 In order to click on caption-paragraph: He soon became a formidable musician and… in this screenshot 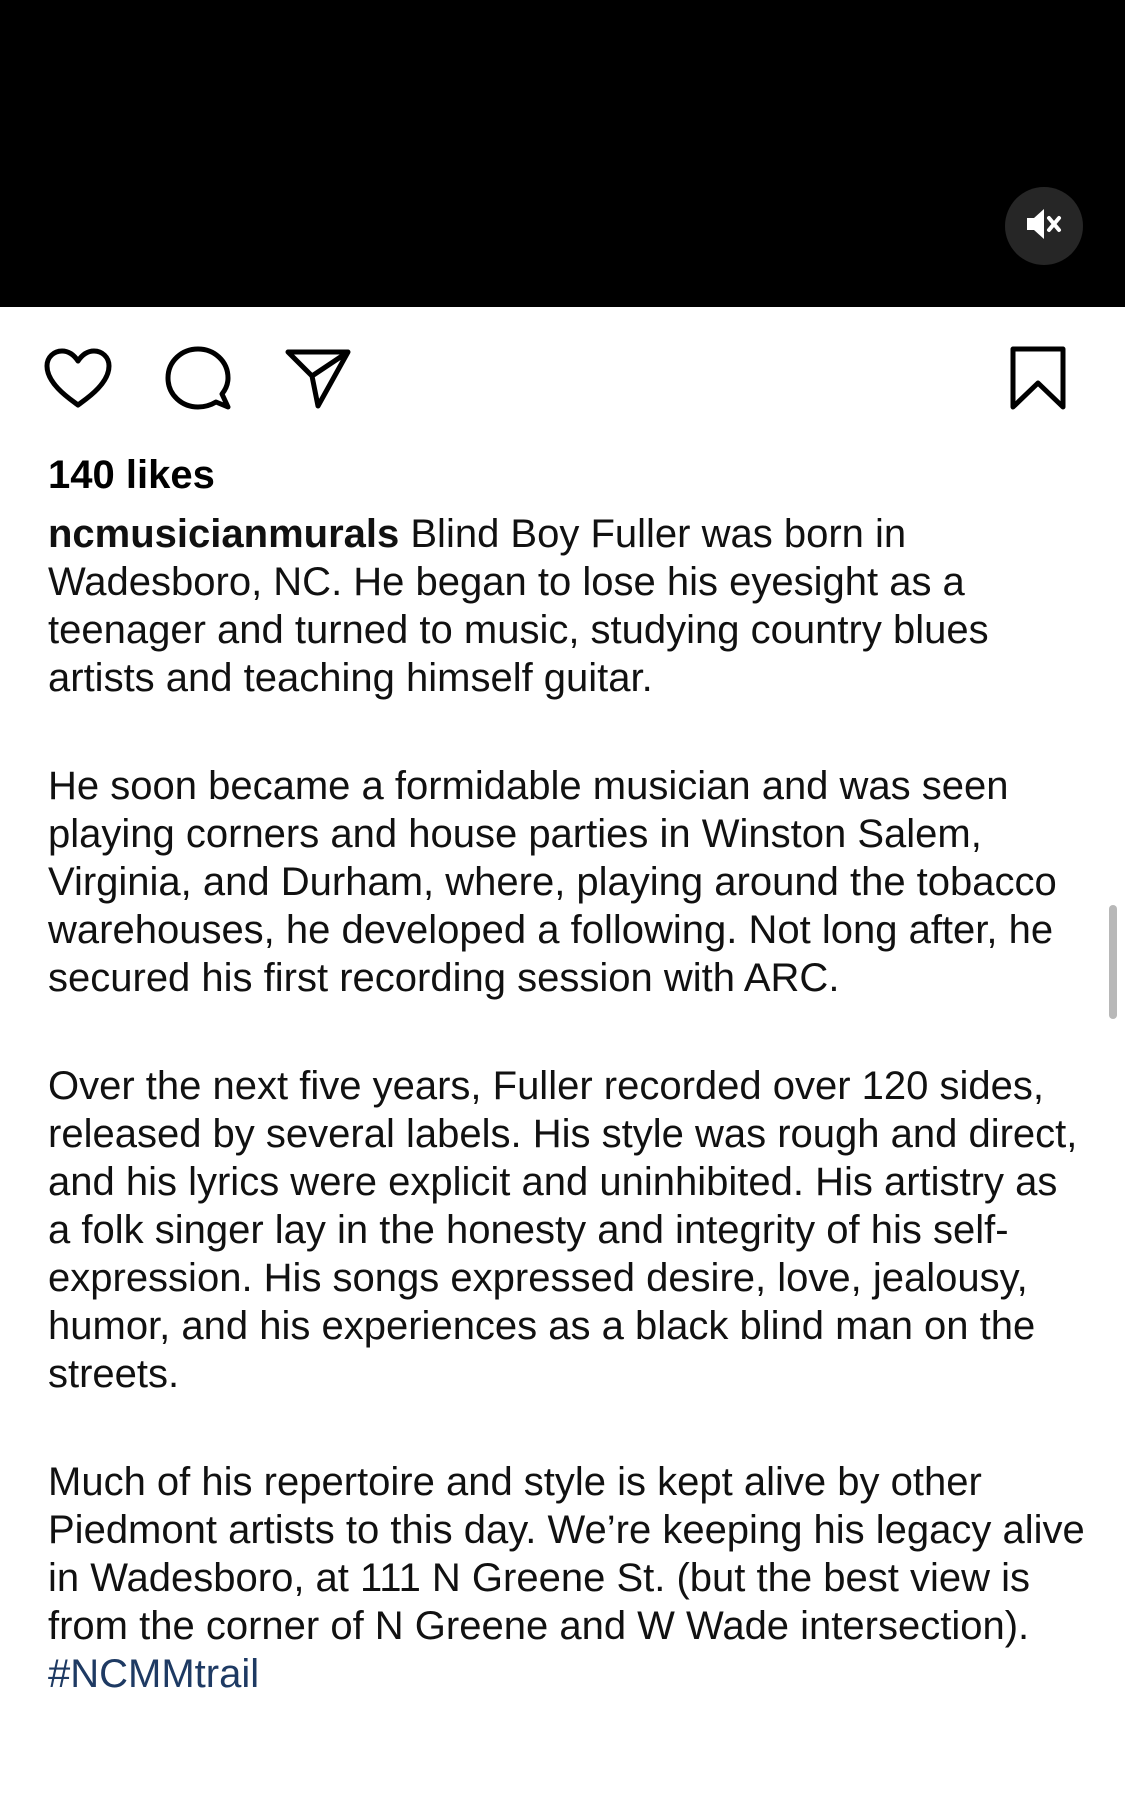, I will do `click(552, 882)`.